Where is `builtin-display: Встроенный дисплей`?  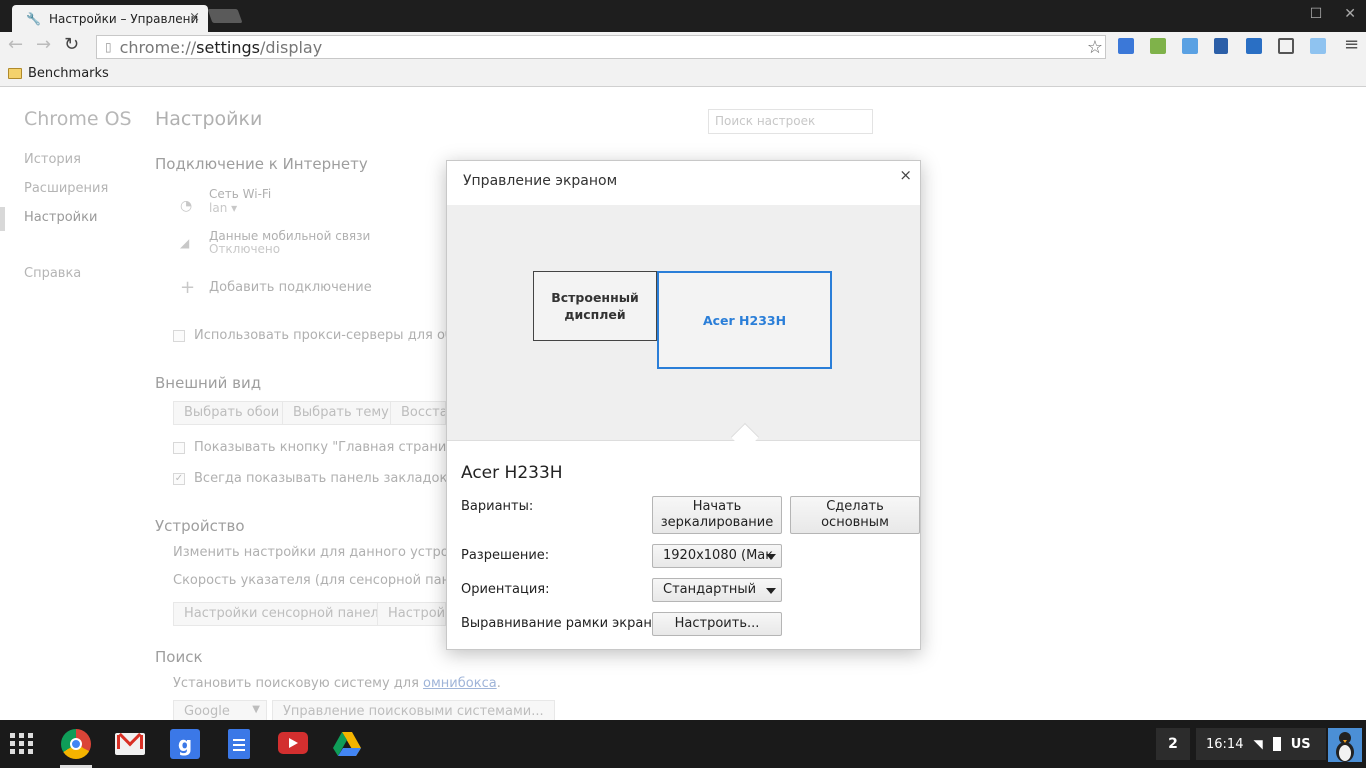
builtin-display: Встроенный дисплей is located at coordinates (595, 306).